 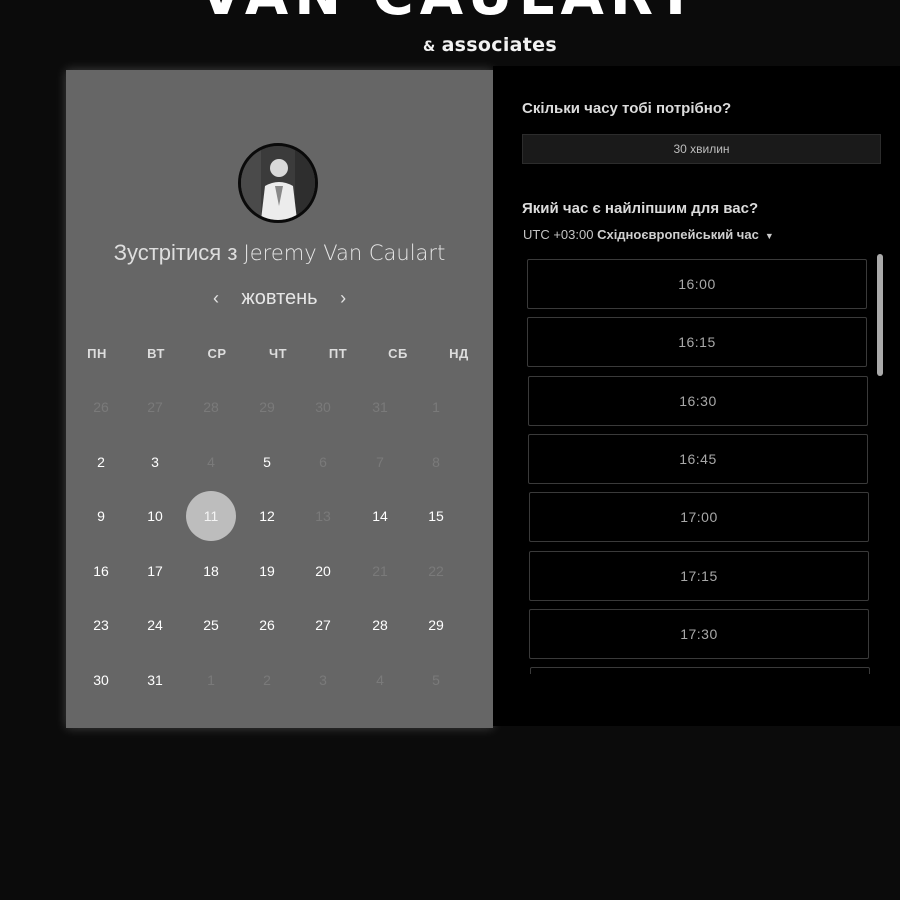 What do you see at coordinates (155, 625) in the screenshot?
I see `calendar-day: 24` at bounding box center [155, 625].